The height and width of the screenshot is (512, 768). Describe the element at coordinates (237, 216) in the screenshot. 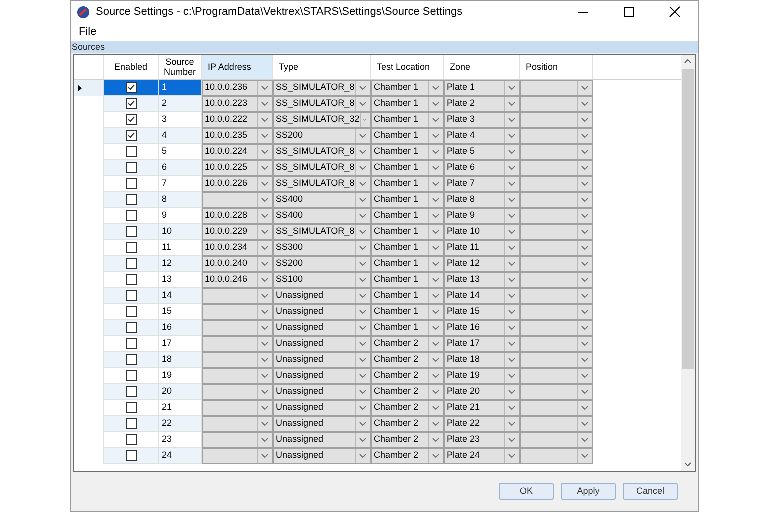

I see `dropdown: 10.0.0.228` at that location.